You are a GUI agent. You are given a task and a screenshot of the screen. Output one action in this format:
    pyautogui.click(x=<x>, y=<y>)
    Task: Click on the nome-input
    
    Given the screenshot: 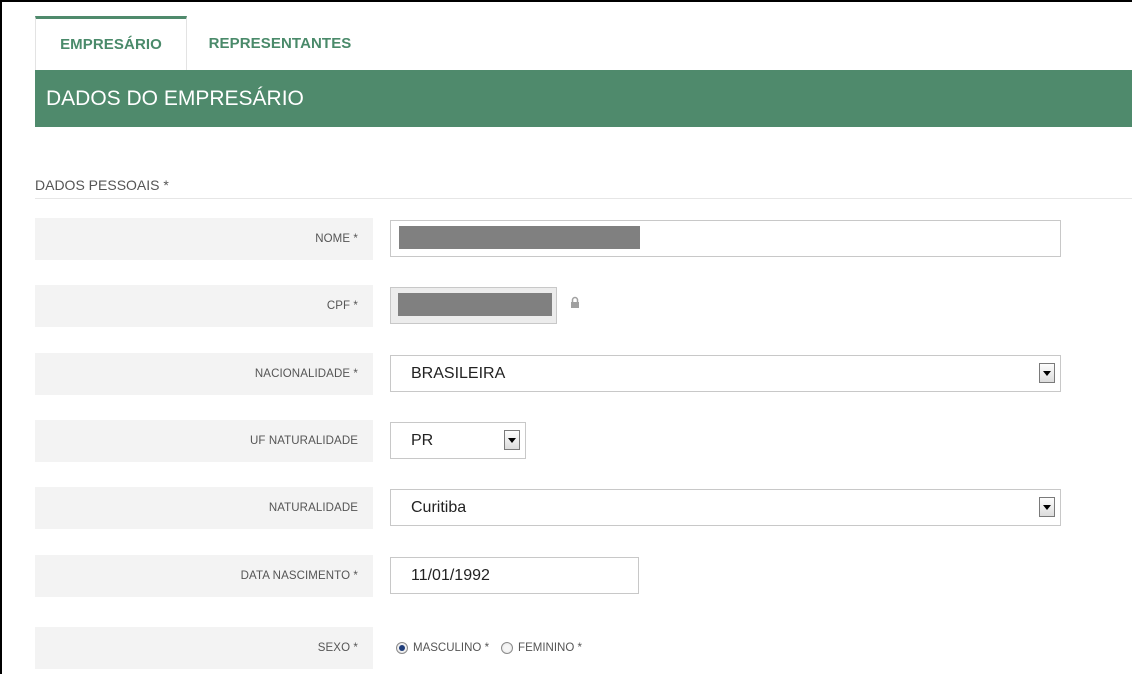 What is the action you would take?
    pyautogui.click(x=725, y=238)
    